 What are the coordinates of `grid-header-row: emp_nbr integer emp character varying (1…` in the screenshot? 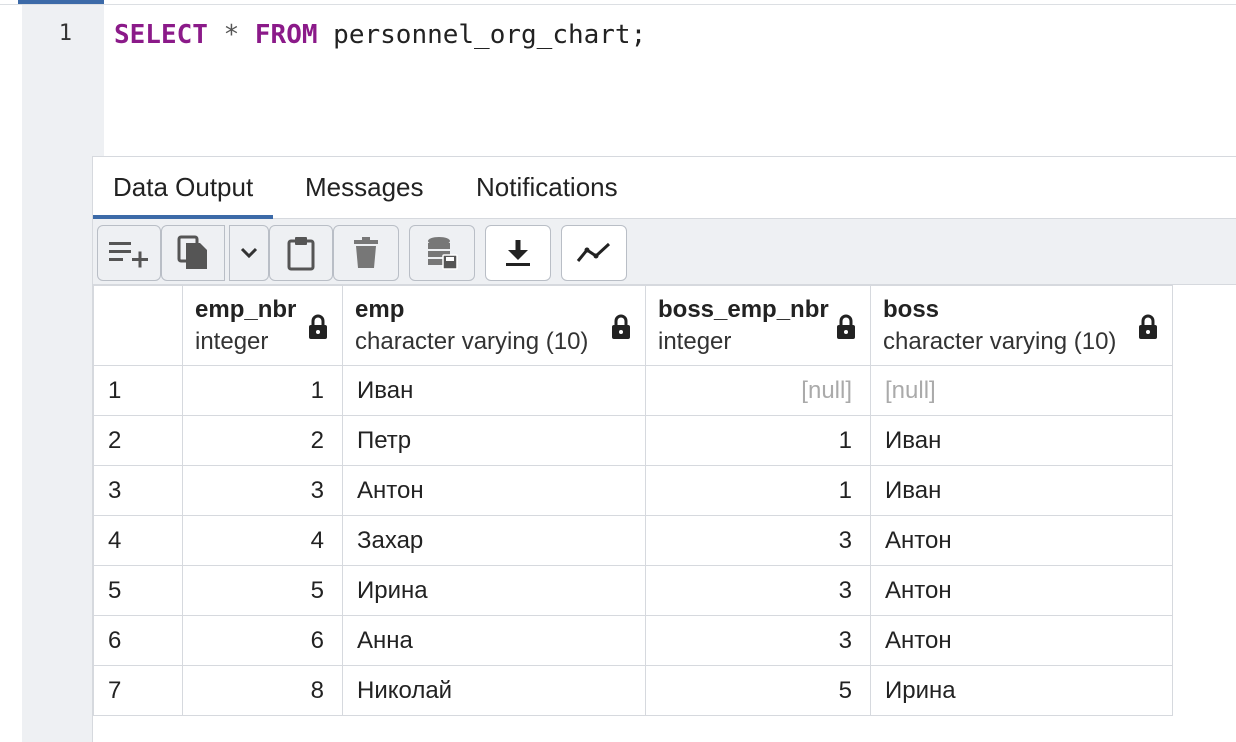 It's located at (633, 325).